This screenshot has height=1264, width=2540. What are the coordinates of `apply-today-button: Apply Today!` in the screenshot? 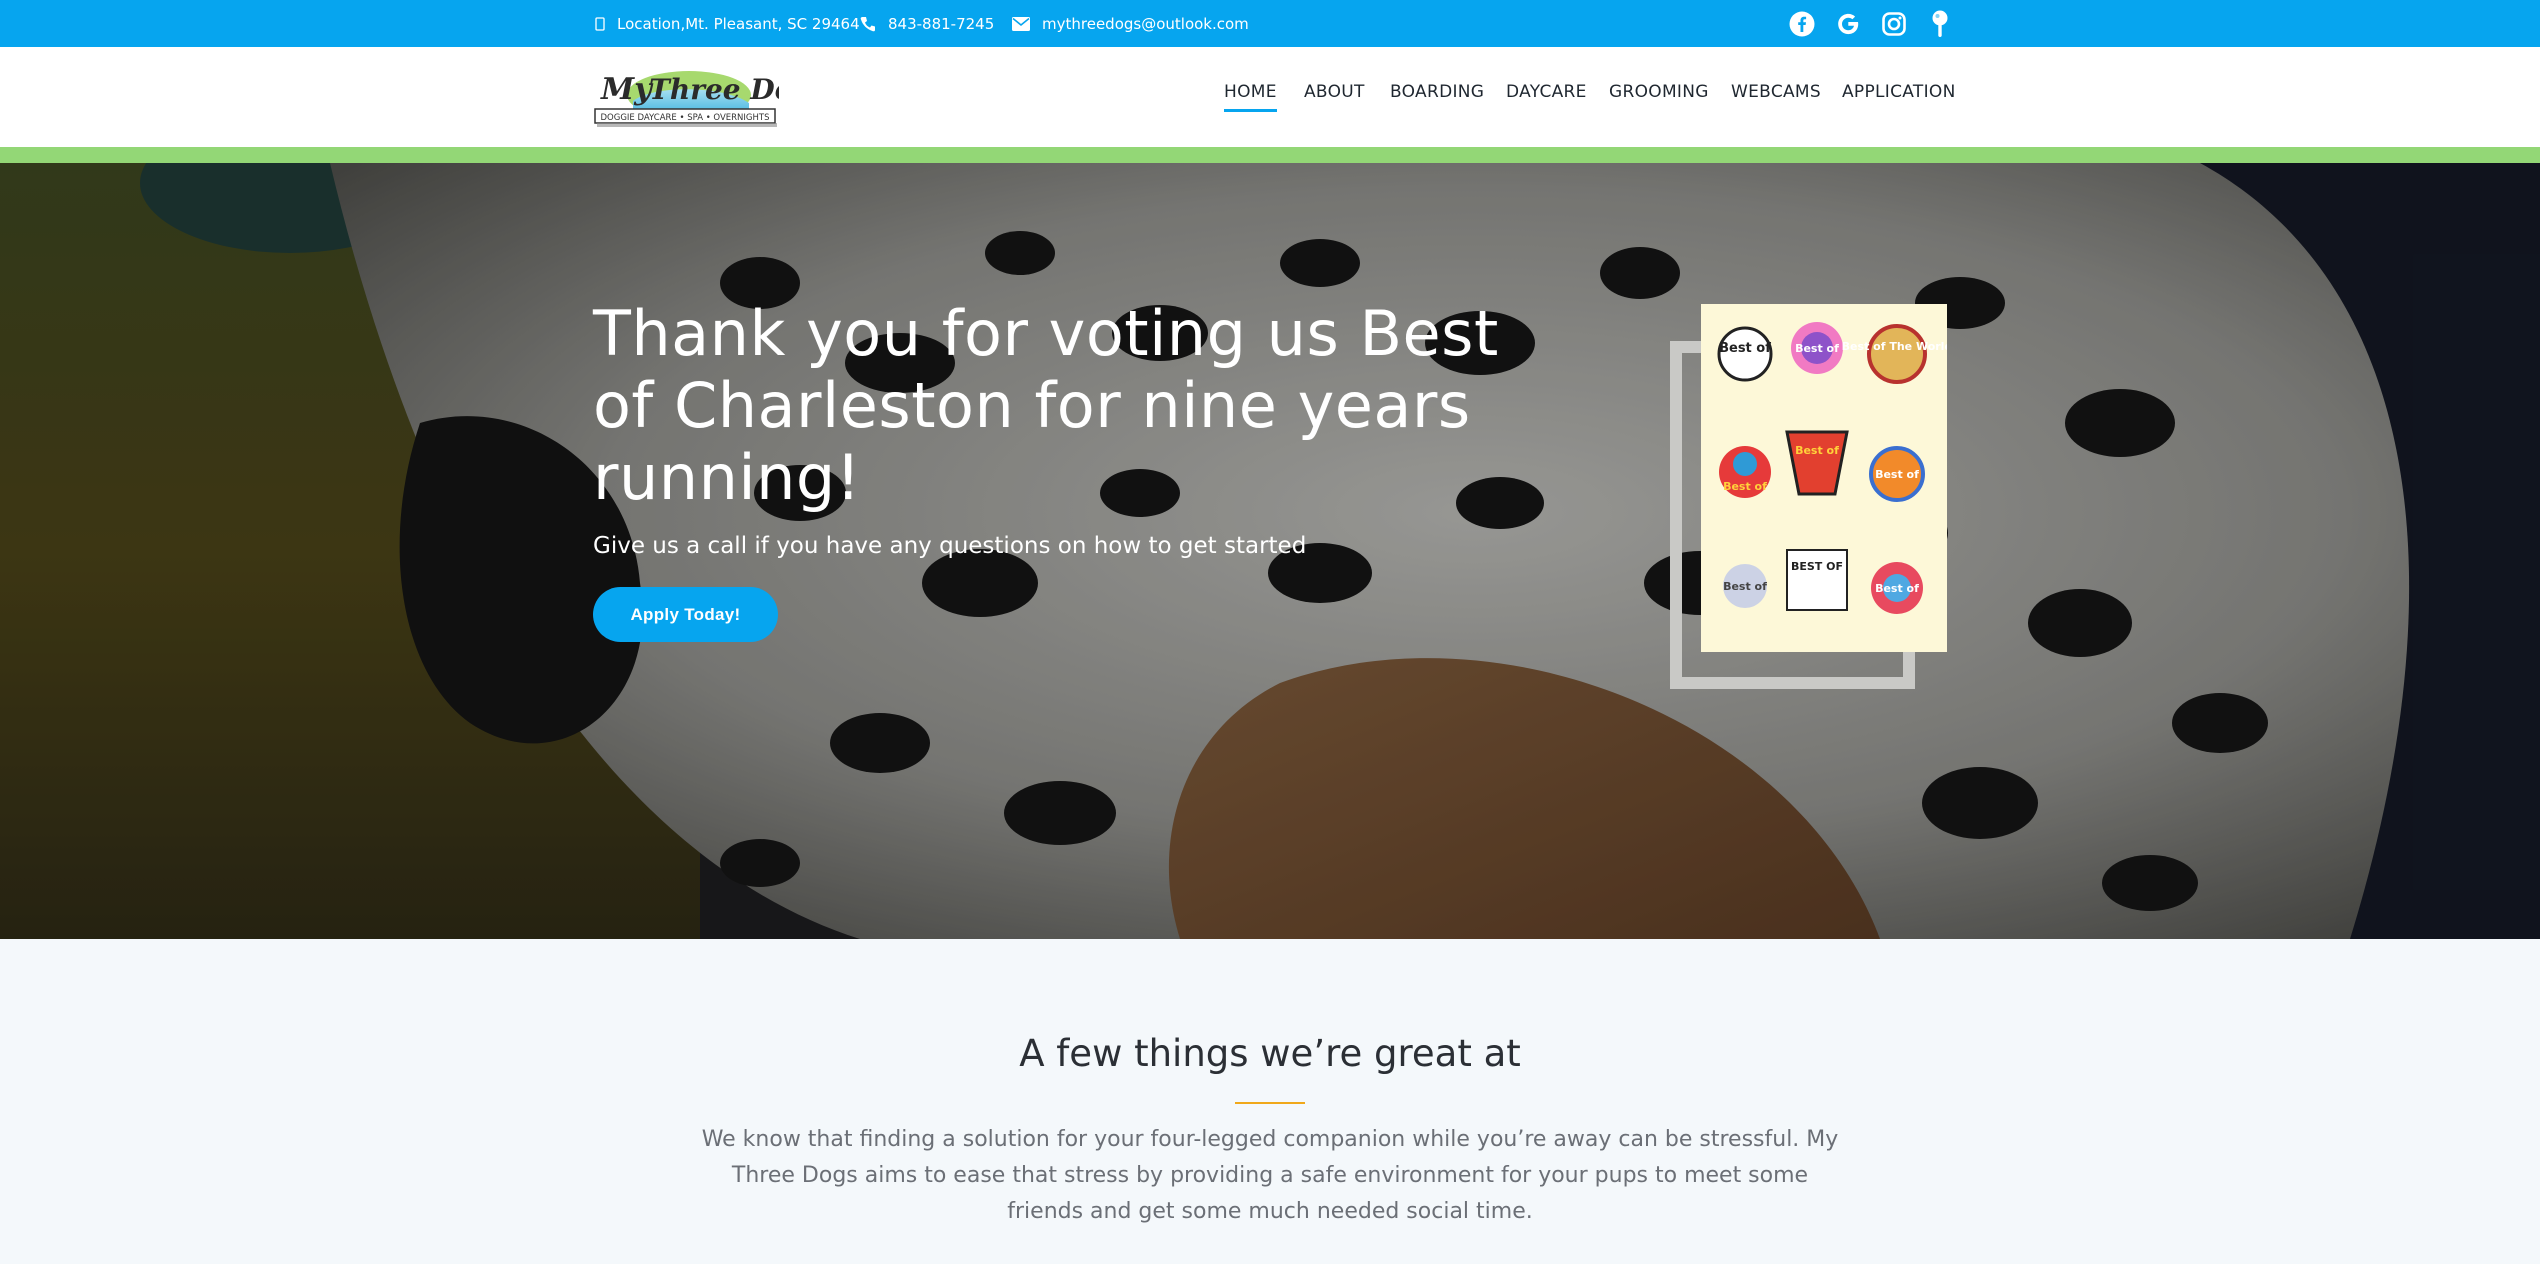 It's located at (685, 614).